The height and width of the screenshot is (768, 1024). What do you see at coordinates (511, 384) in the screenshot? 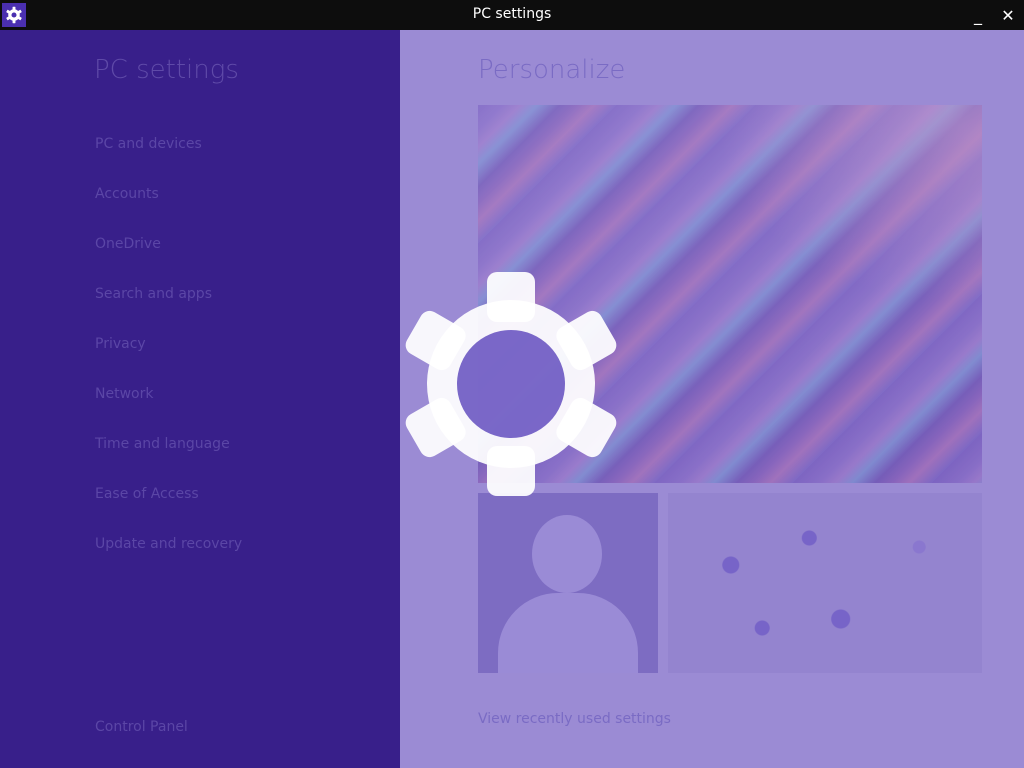
I see `gear-icon` at bounding box center [511, 384].